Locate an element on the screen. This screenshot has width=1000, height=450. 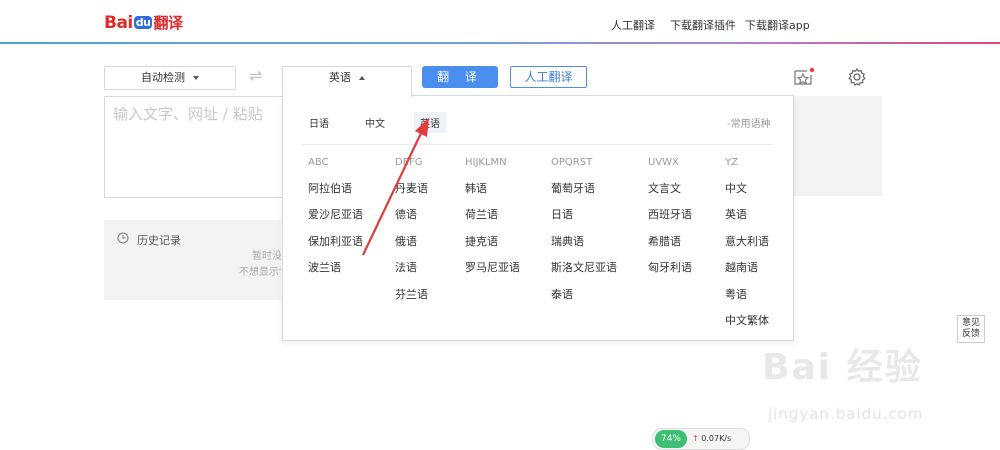
column-header-uvwx: UVWX is located at coordinates (663, 162).